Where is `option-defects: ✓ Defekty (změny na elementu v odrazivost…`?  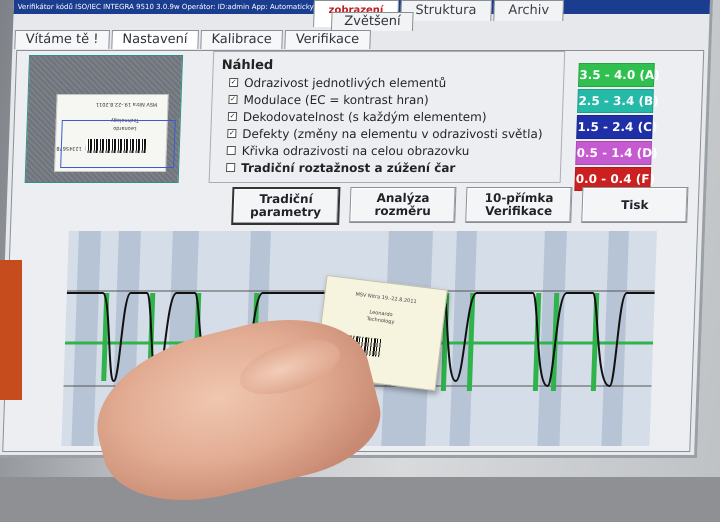
option-defects: ✓ Defekty (změny na elementu v odrazivost… is located at coordinates (385, 133).